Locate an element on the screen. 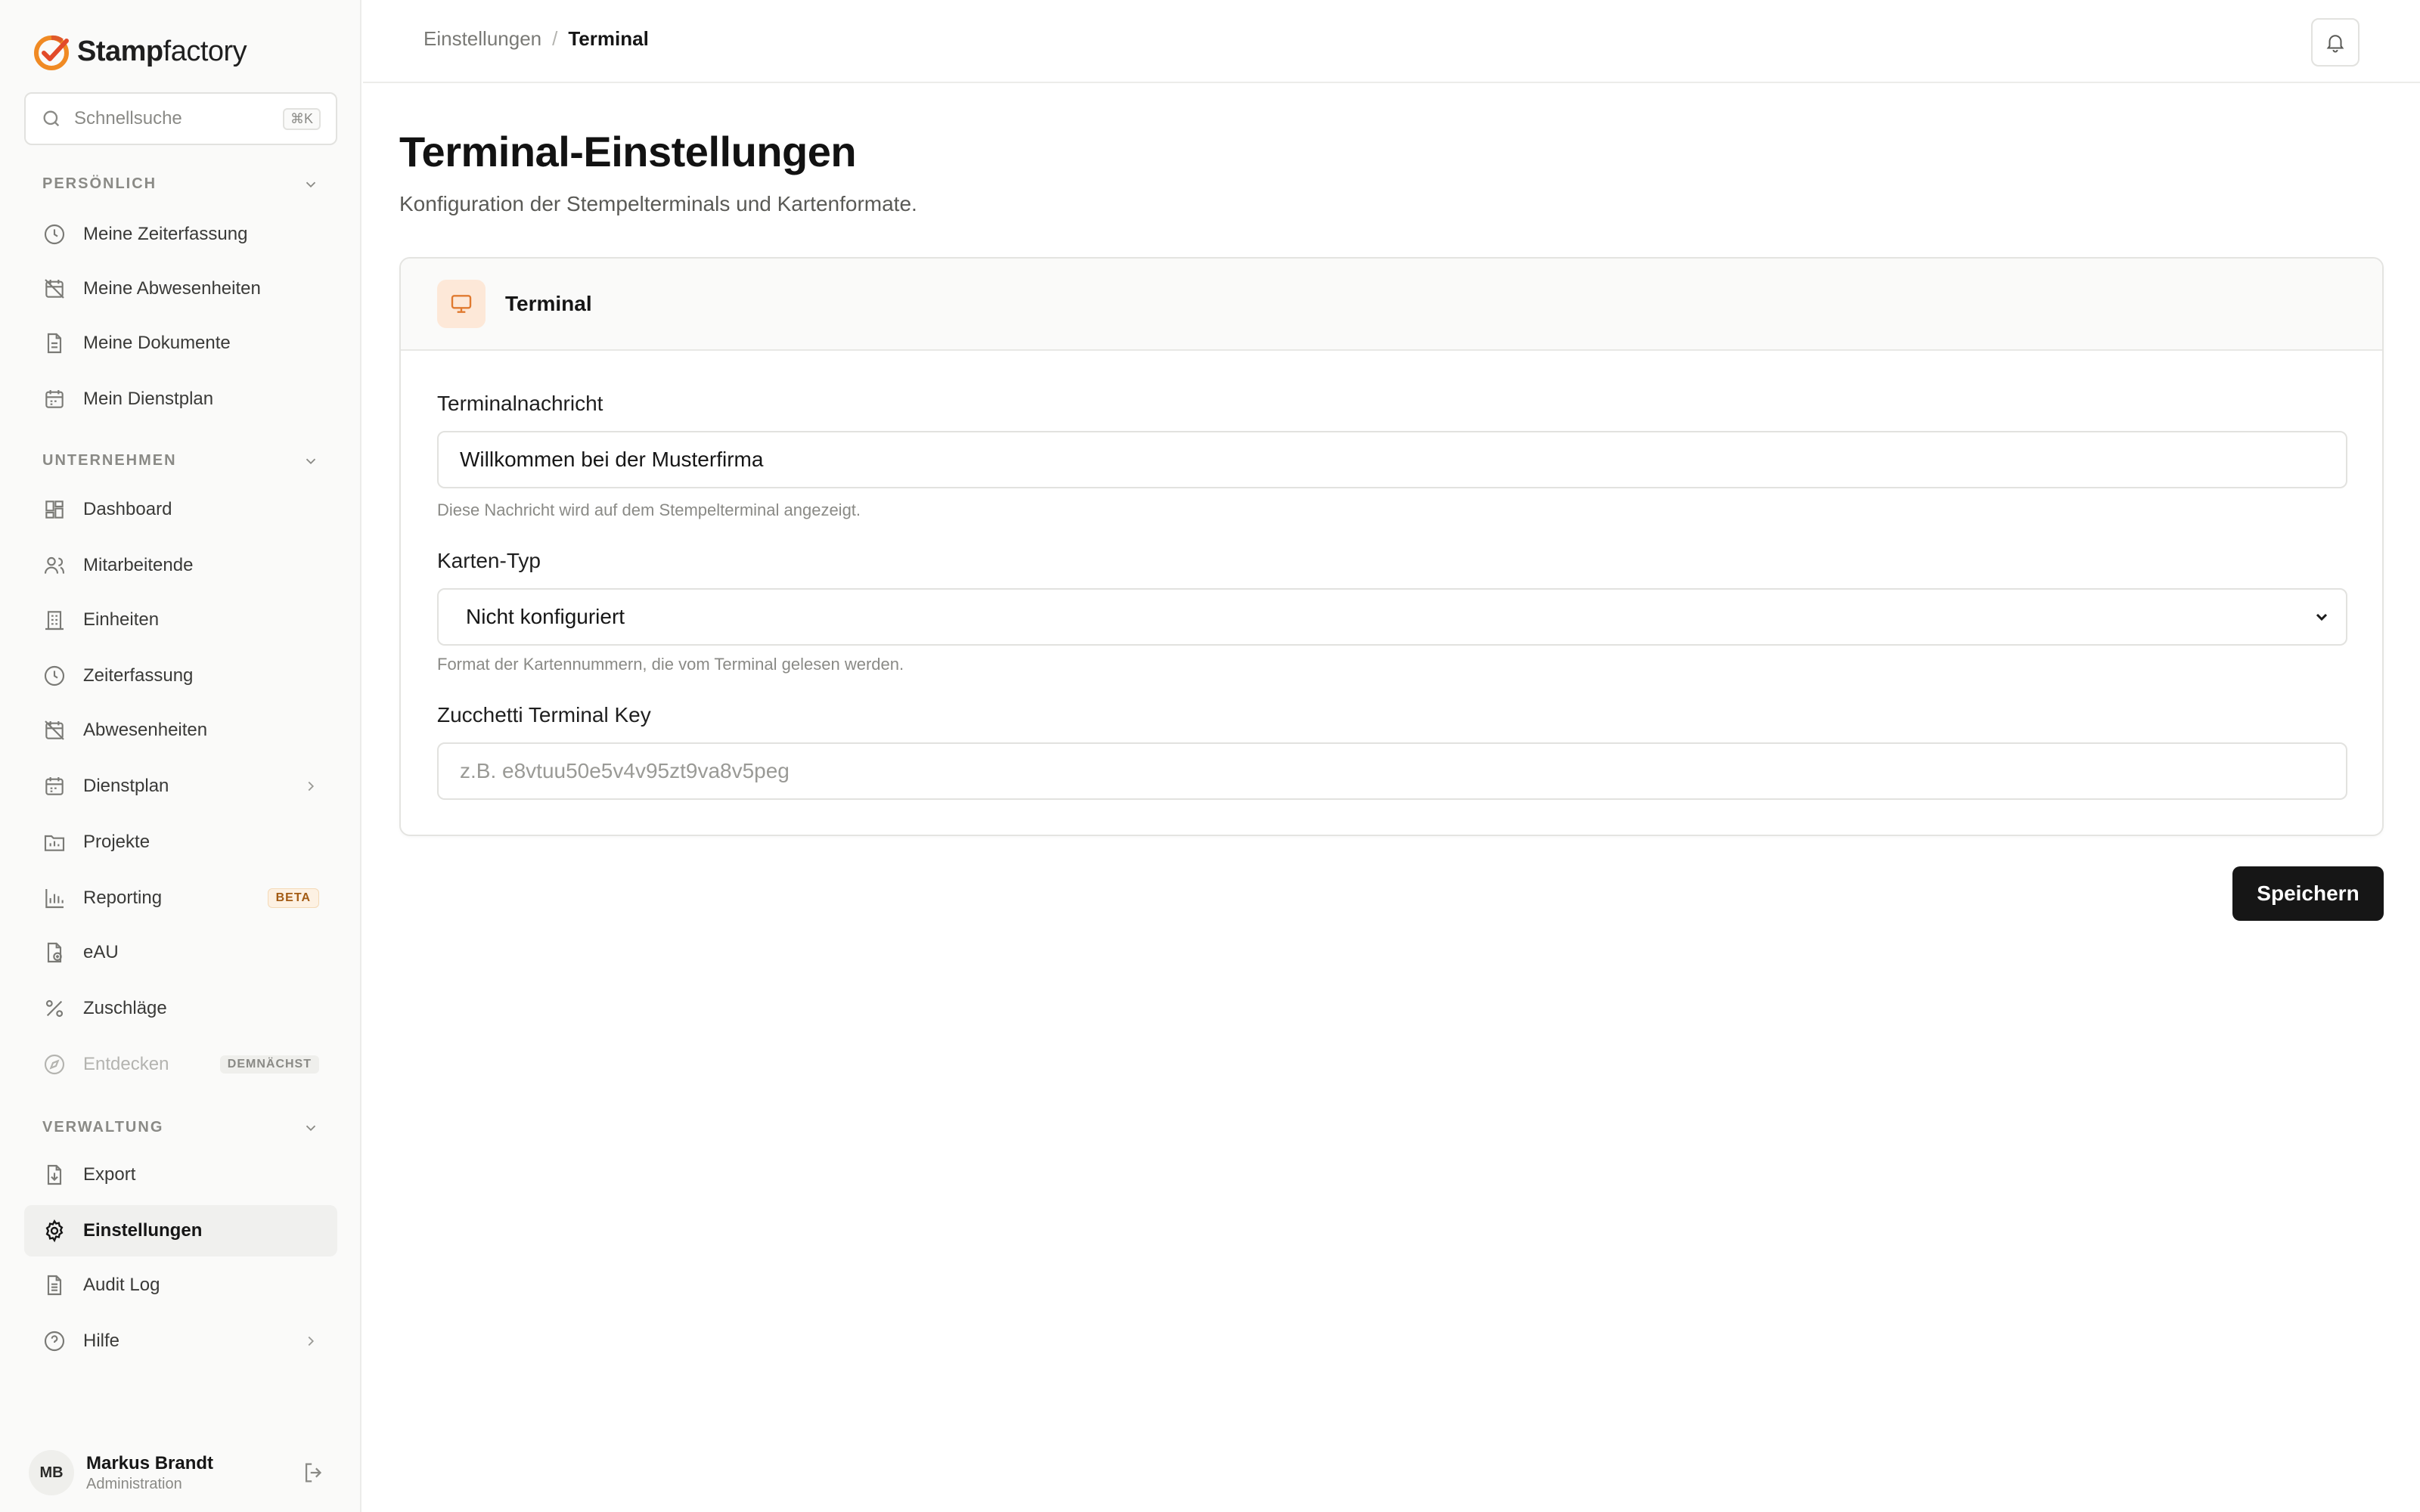  sidebar-item-audit-log: Audit Log is located at coordinates (180, 1285).